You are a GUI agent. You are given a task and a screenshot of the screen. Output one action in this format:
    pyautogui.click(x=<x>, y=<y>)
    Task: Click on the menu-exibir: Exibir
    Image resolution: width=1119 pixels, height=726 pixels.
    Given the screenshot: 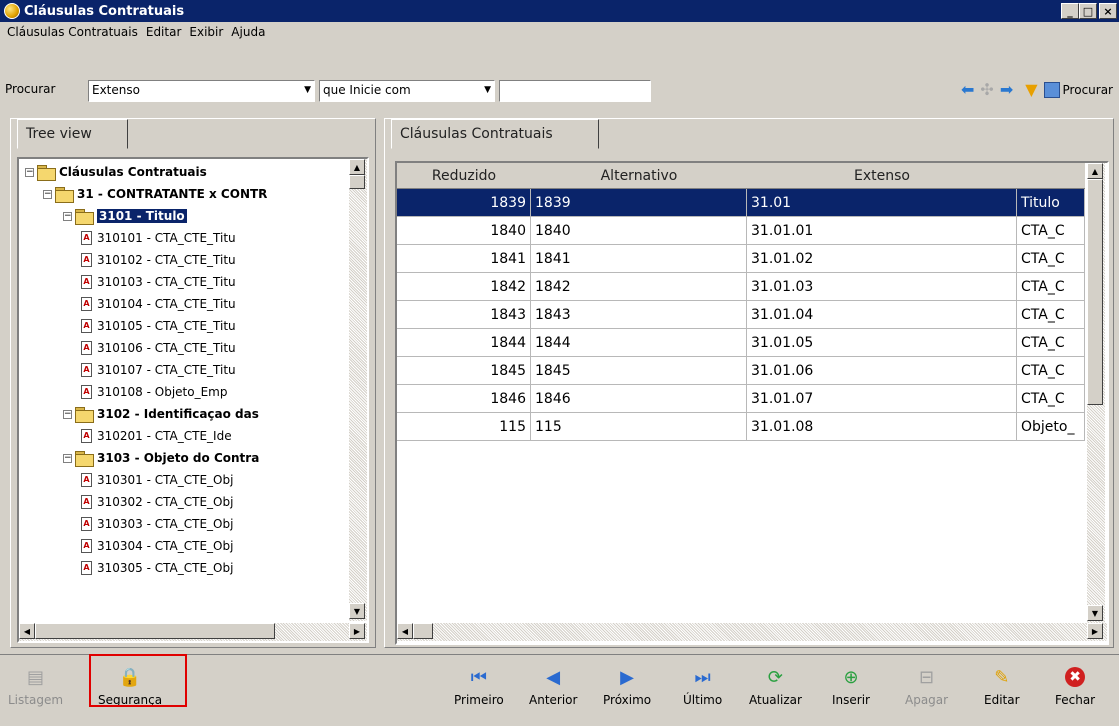 What is the action you would take?
    pyautogui.click(x=206, y=32)
    